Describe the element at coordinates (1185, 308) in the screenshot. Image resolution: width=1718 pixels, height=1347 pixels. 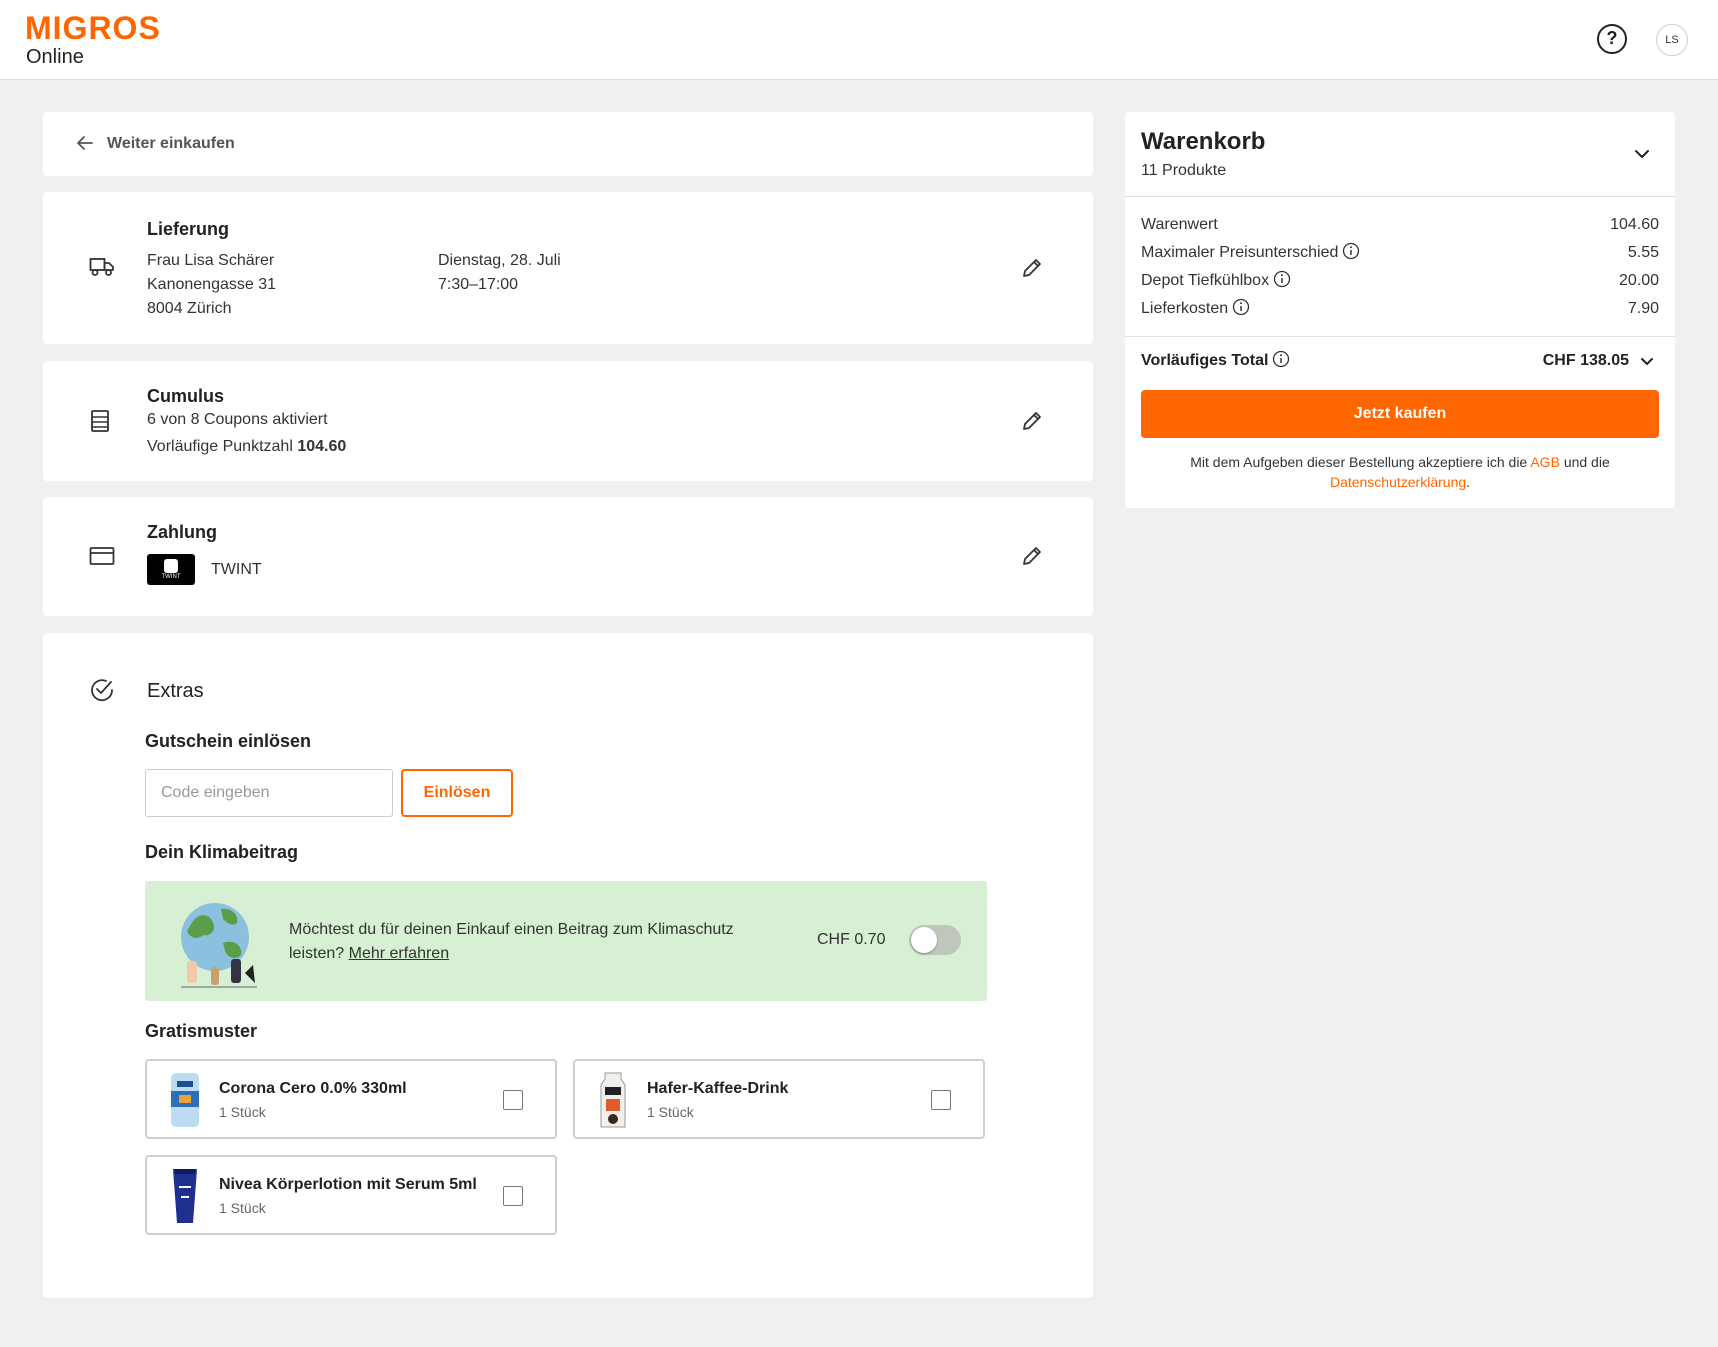
I see `cost-label: Lieferkosten` at that location.